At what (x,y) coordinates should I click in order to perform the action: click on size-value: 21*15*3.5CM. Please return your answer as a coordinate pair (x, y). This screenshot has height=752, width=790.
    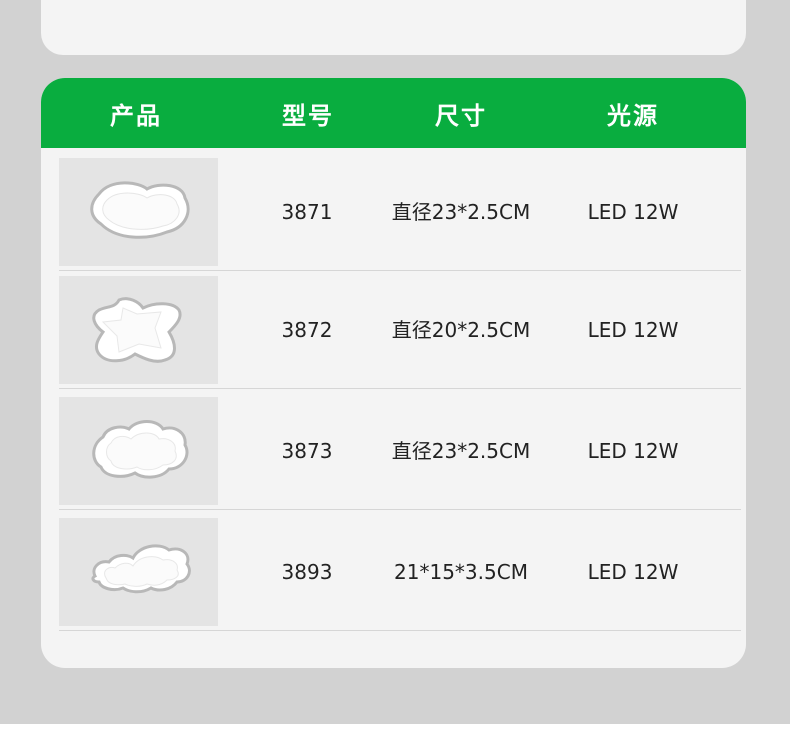
    Looking at the image, I should click on (461, 572).